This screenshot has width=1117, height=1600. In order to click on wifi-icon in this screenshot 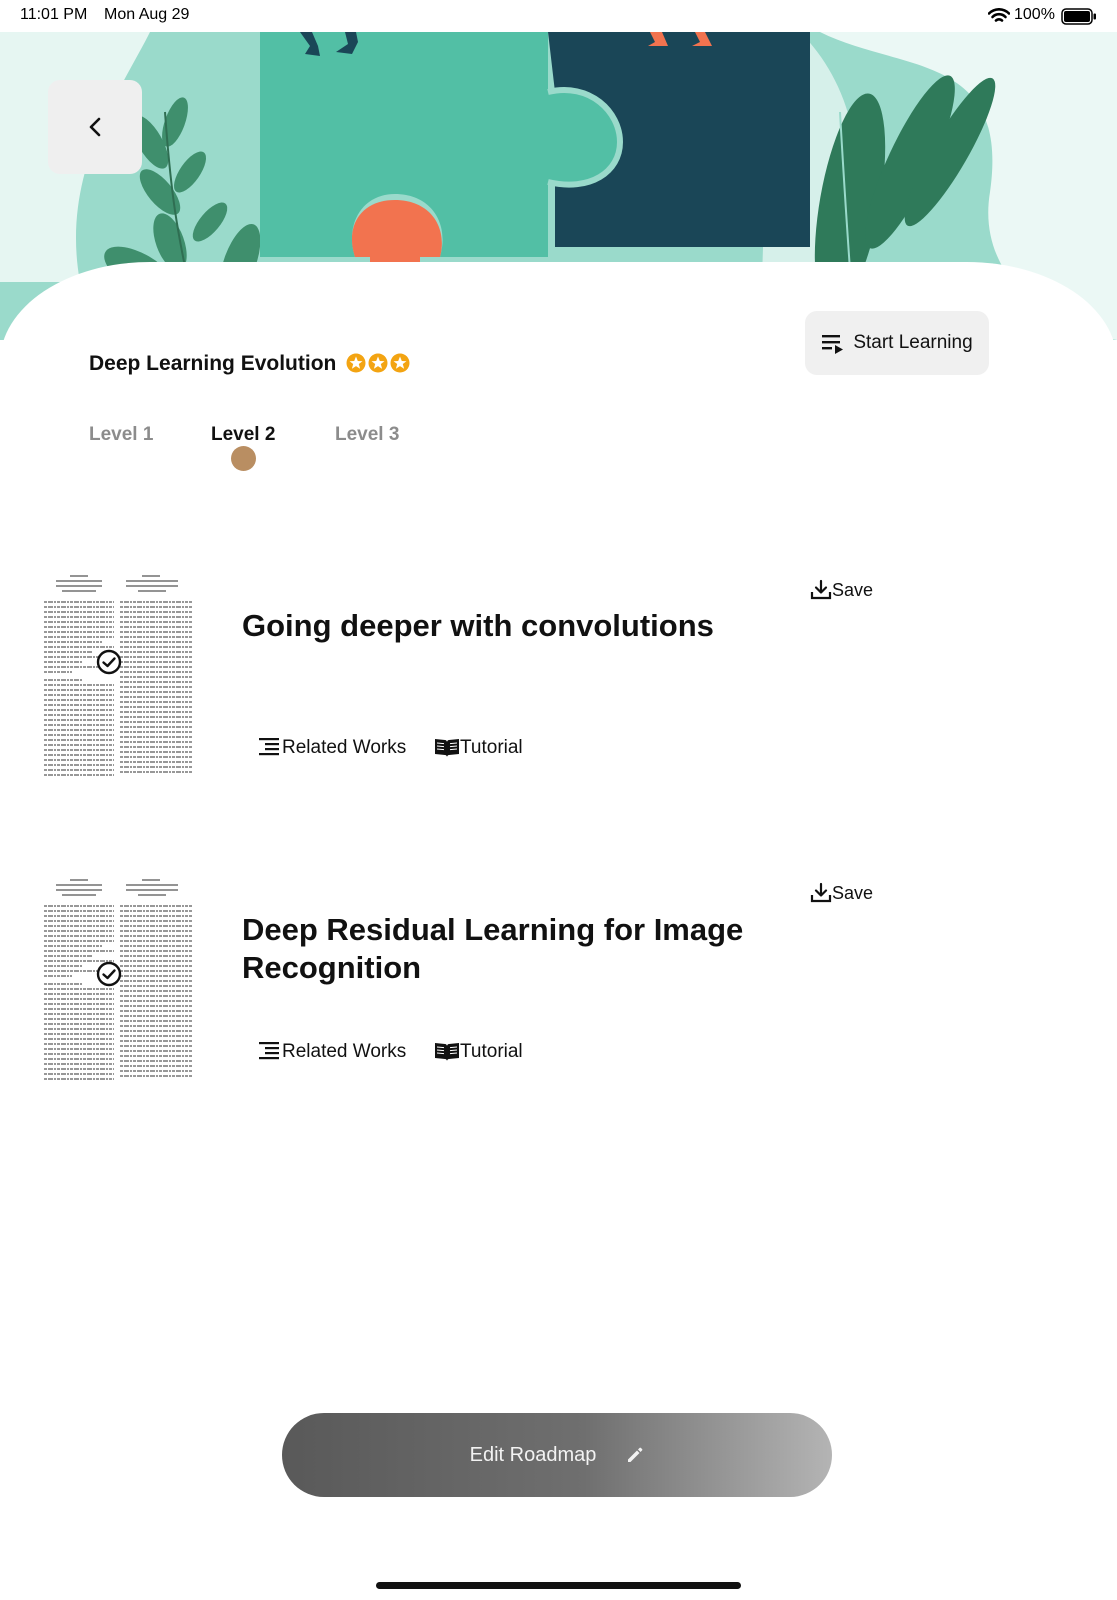, I will do `click(999, 15)`.